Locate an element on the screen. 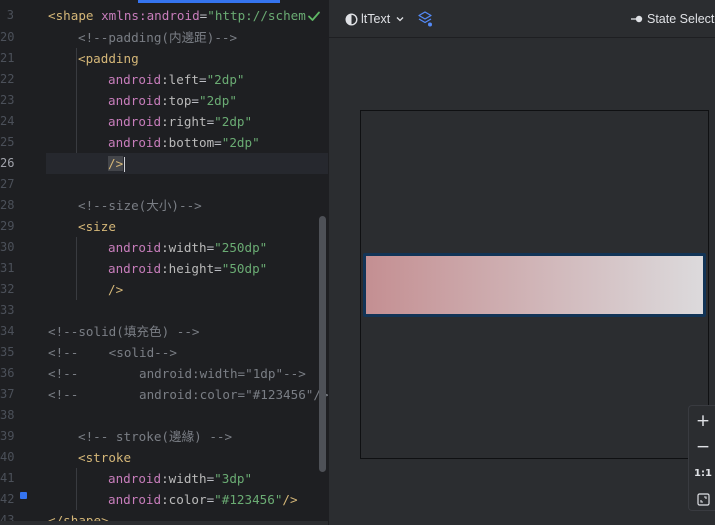 The height and width of the screenshot is (525, 715). line-number: 21 is located at coordinates (7, 58).